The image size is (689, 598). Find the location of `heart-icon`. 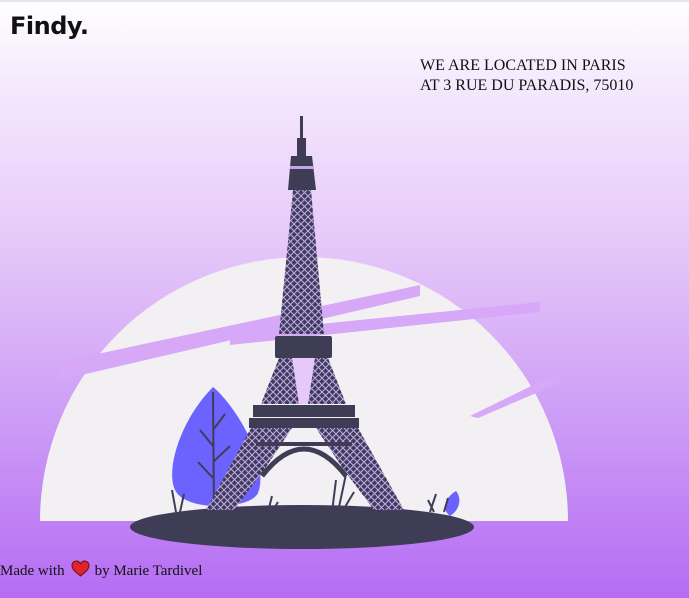

heart-icon is located at coordinates (80, 571).